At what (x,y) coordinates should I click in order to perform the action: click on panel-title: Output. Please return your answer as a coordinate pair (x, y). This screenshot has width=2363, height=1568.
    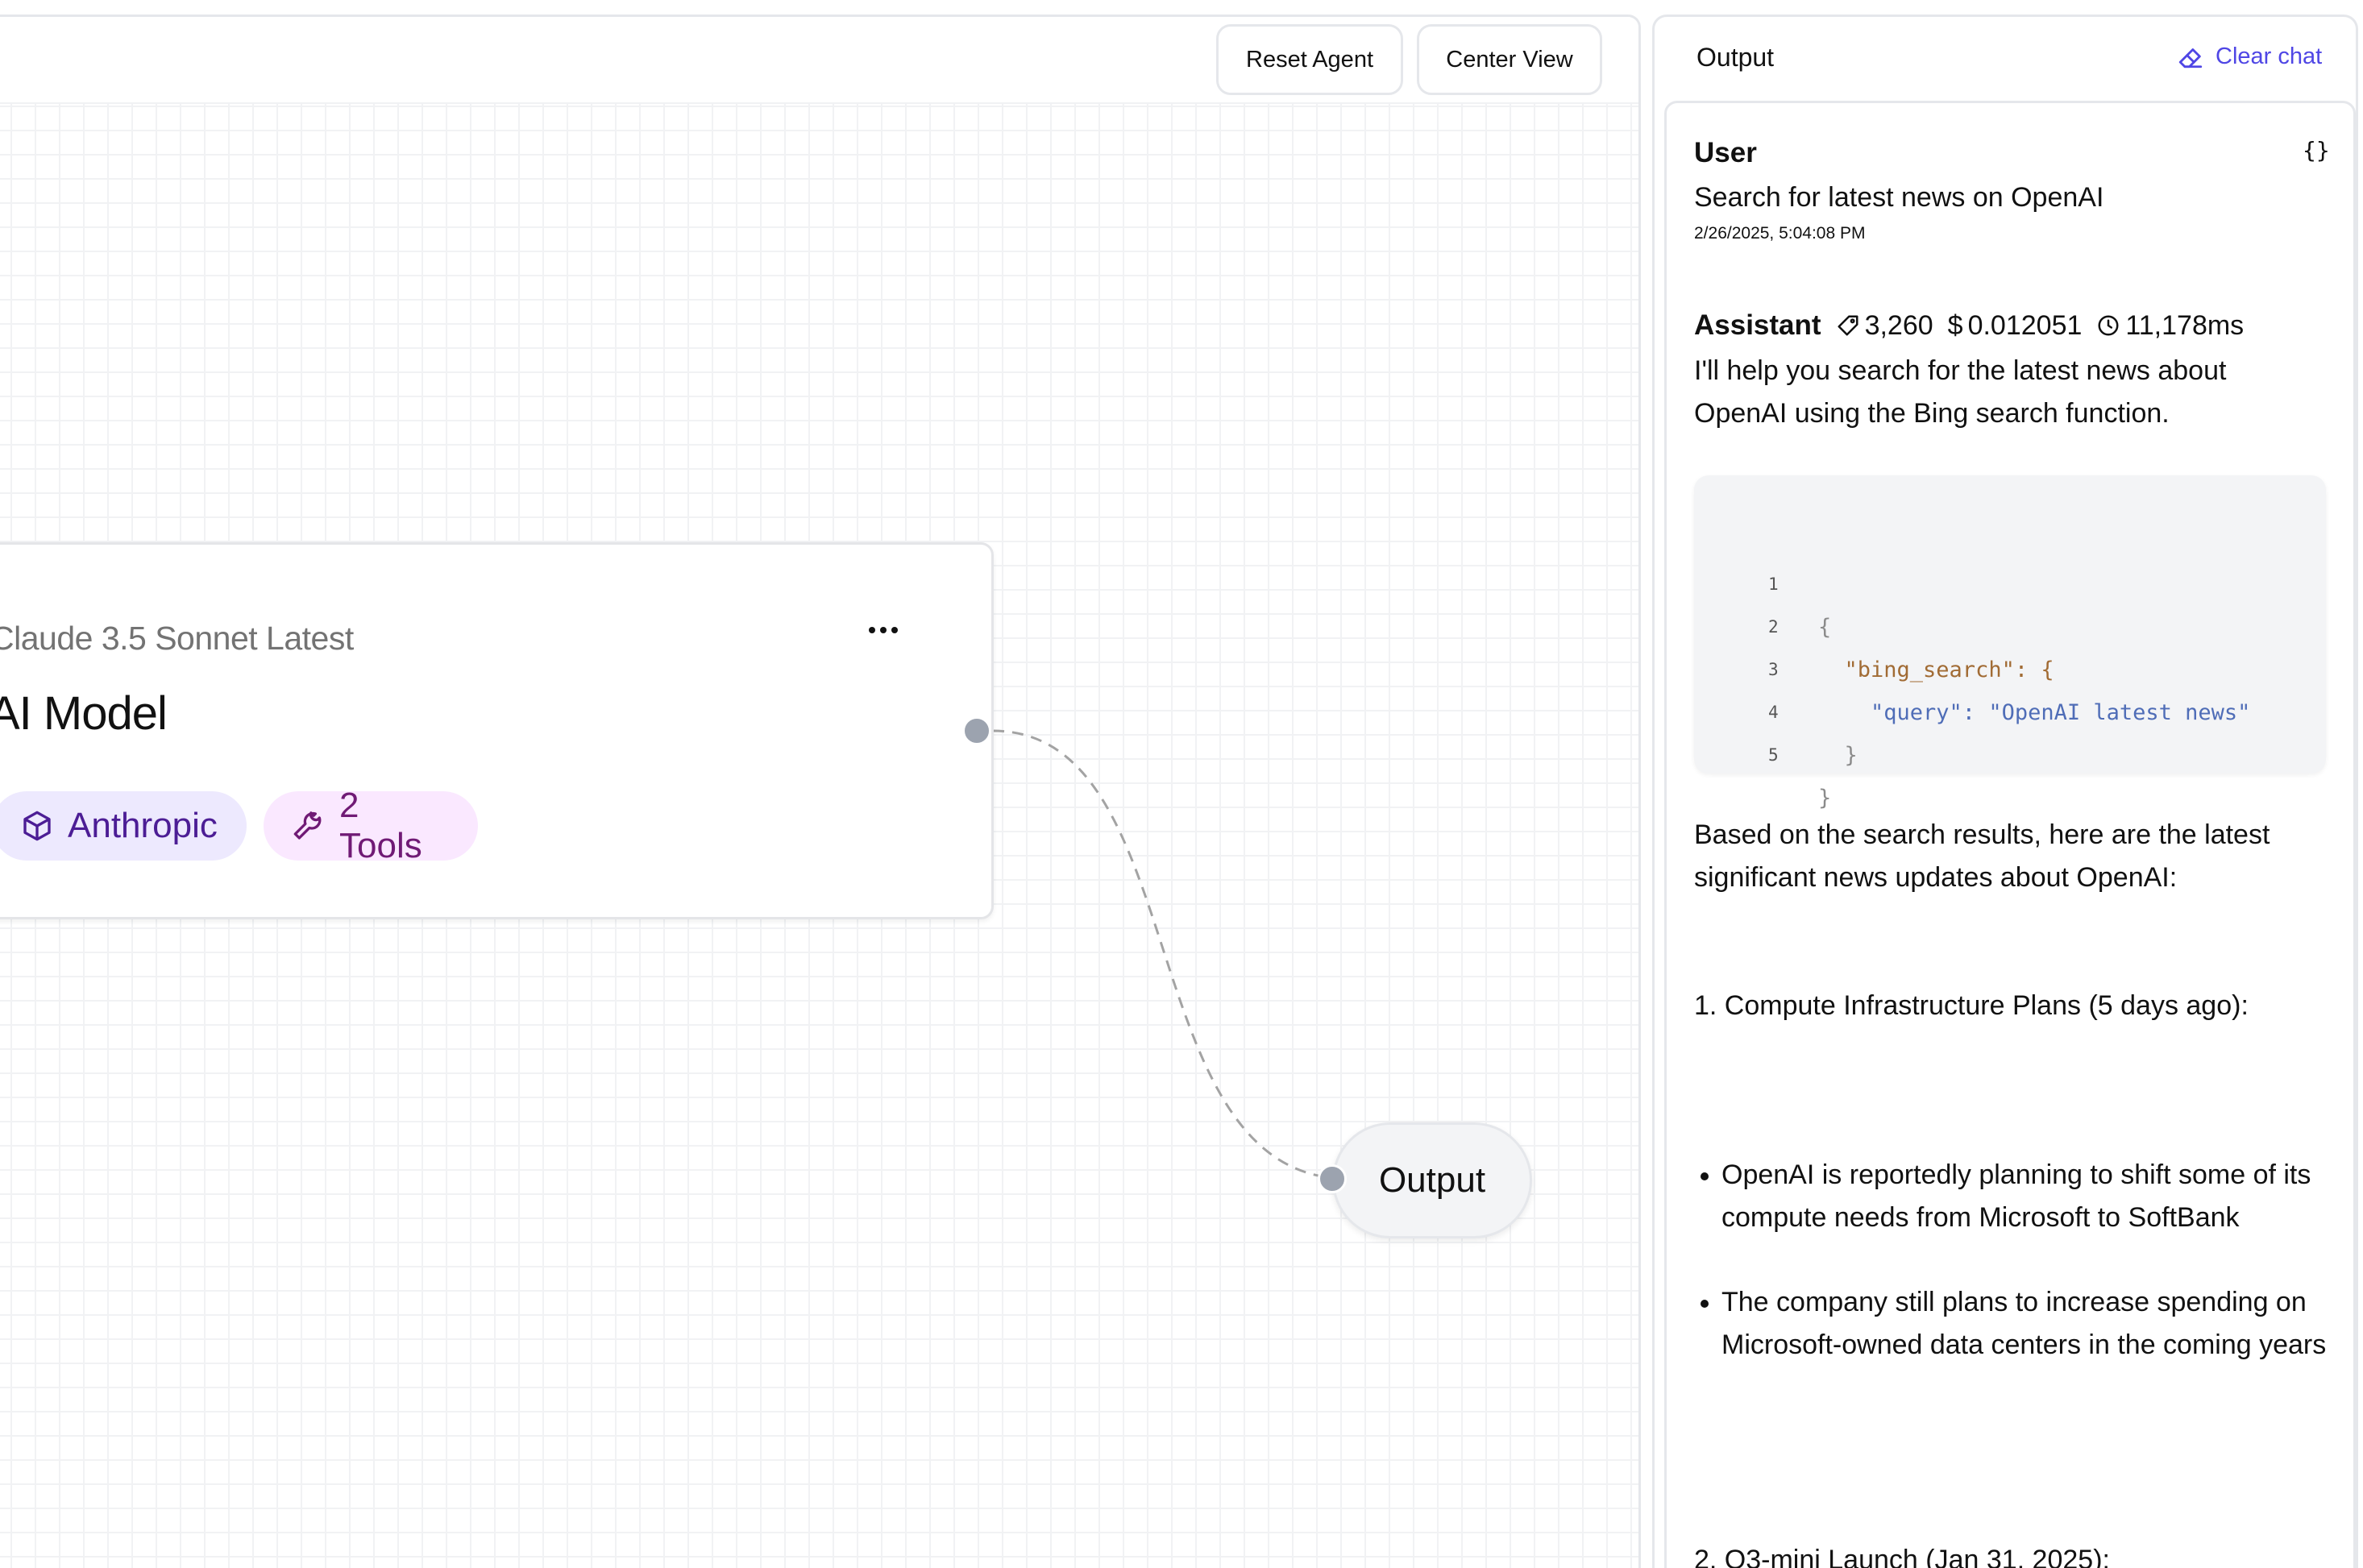
    Looking at the image, I should click on (1735, 57).